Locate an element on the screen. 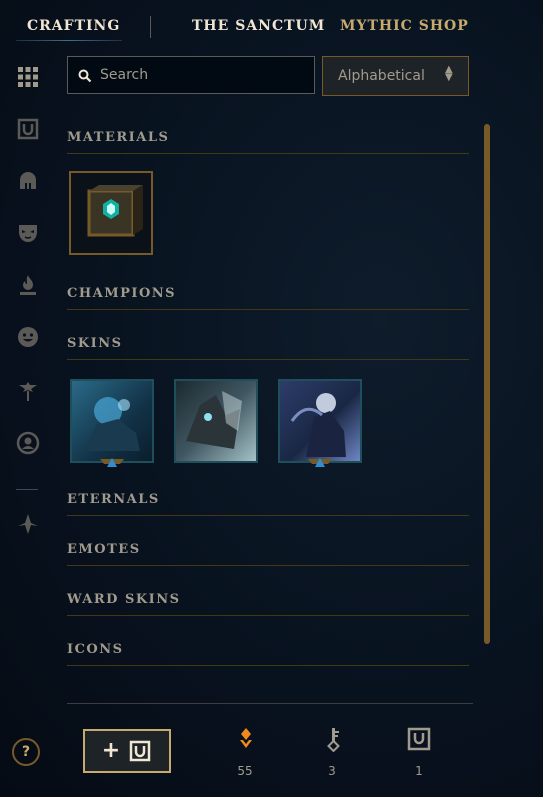 The height and width of the screenshot is (797, 543). tab-the-sanctum: THE SANCTUM is located at coordinates (258, 26).